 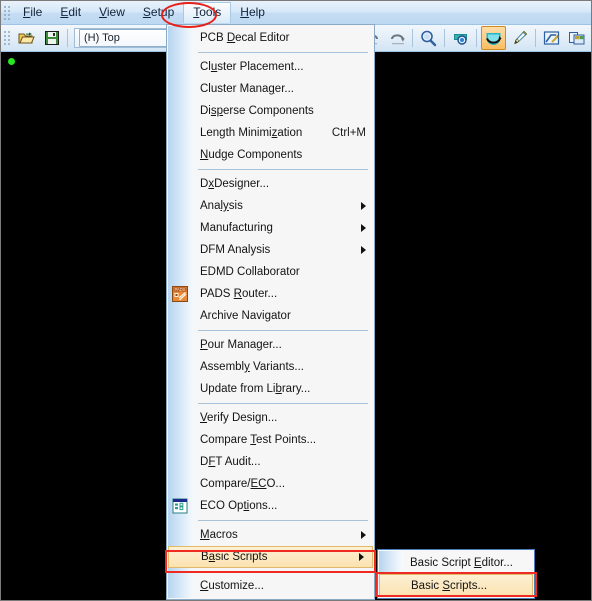 What do you see at coordinates (250, 272) in the screenshot?
I see `menu-item-label: EDMD Collaborator` at bounding box center [250, 272].